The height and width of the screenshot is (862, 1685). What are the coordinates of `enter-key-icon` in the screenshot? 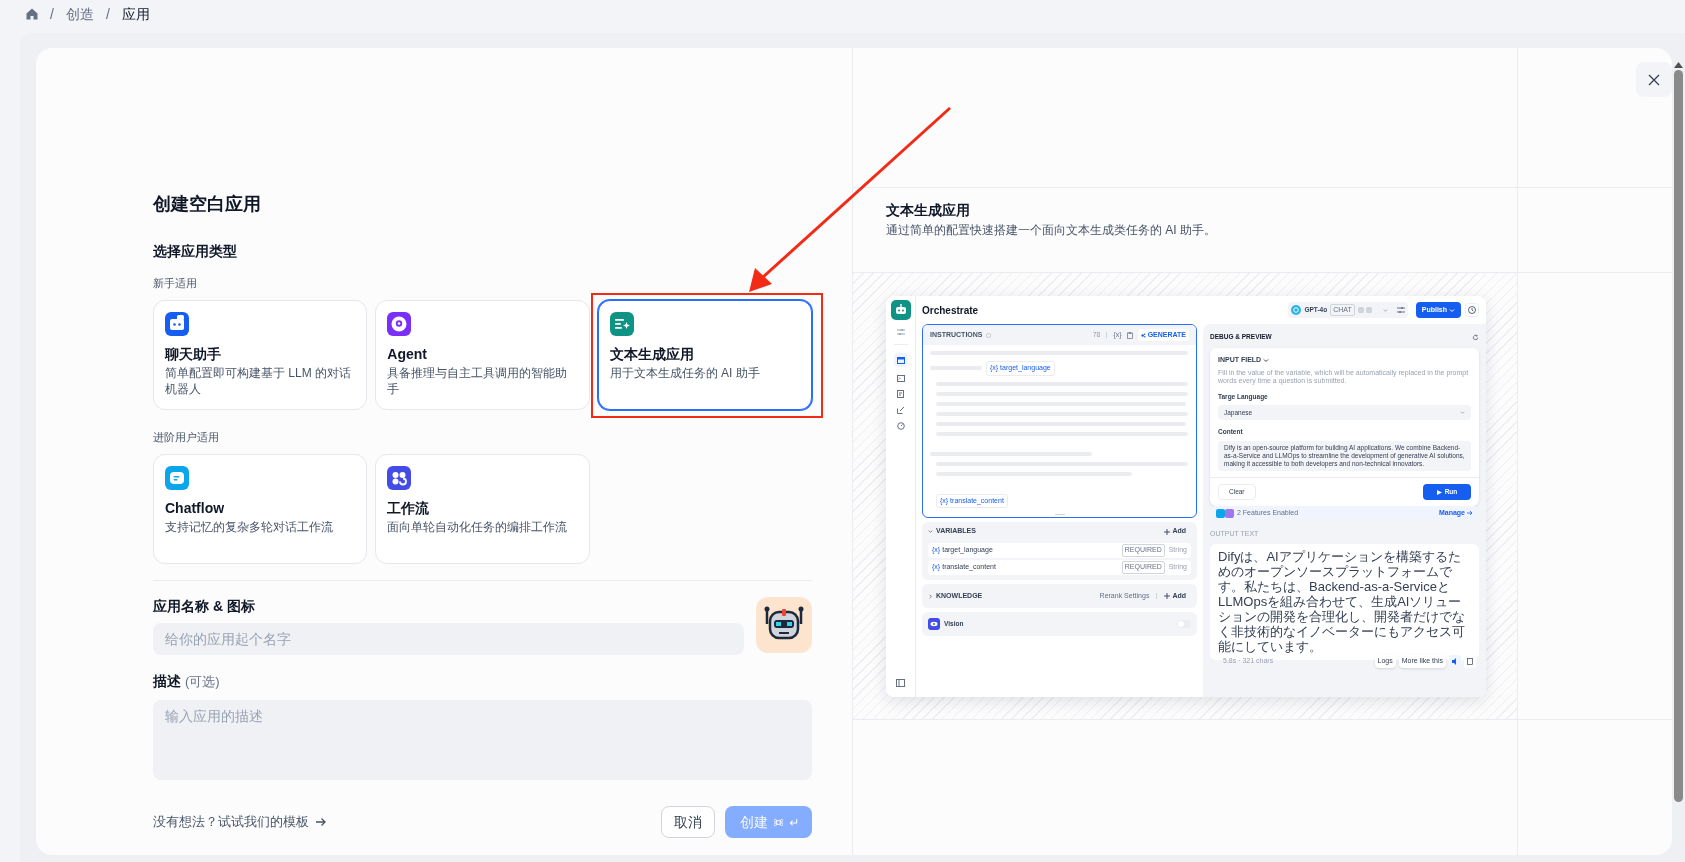 It's located at (793, 822).